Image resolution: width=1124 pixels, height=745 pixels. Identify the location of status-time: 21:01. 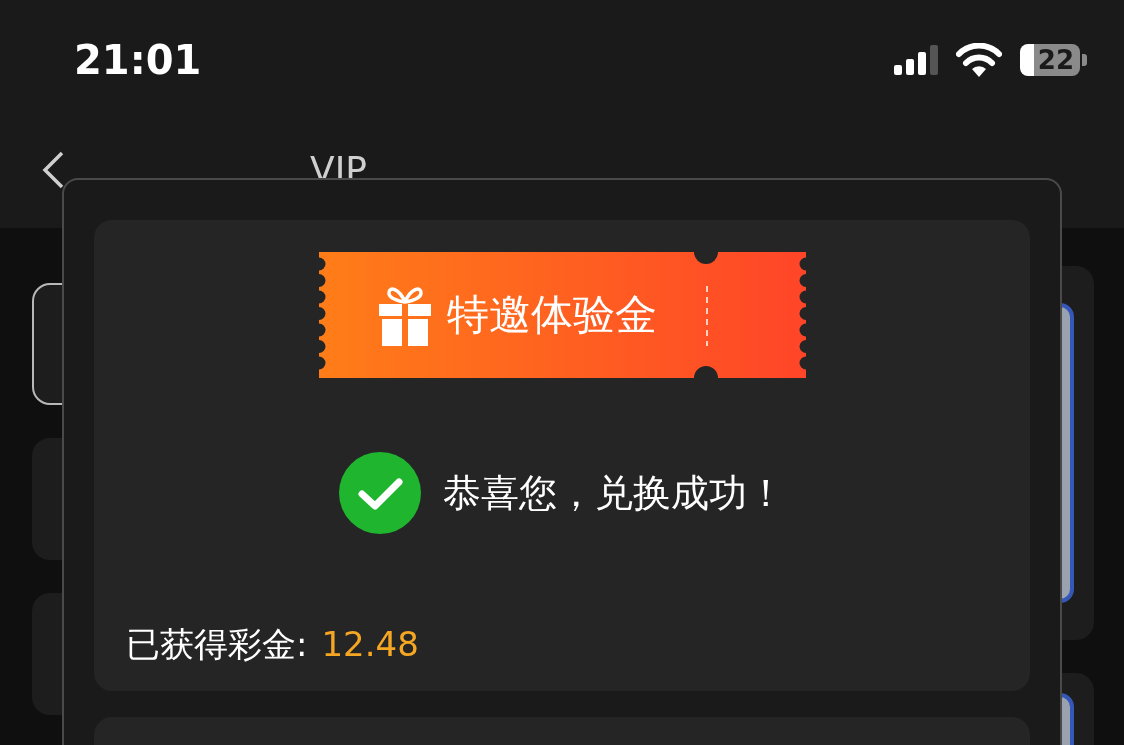
(138, 60).